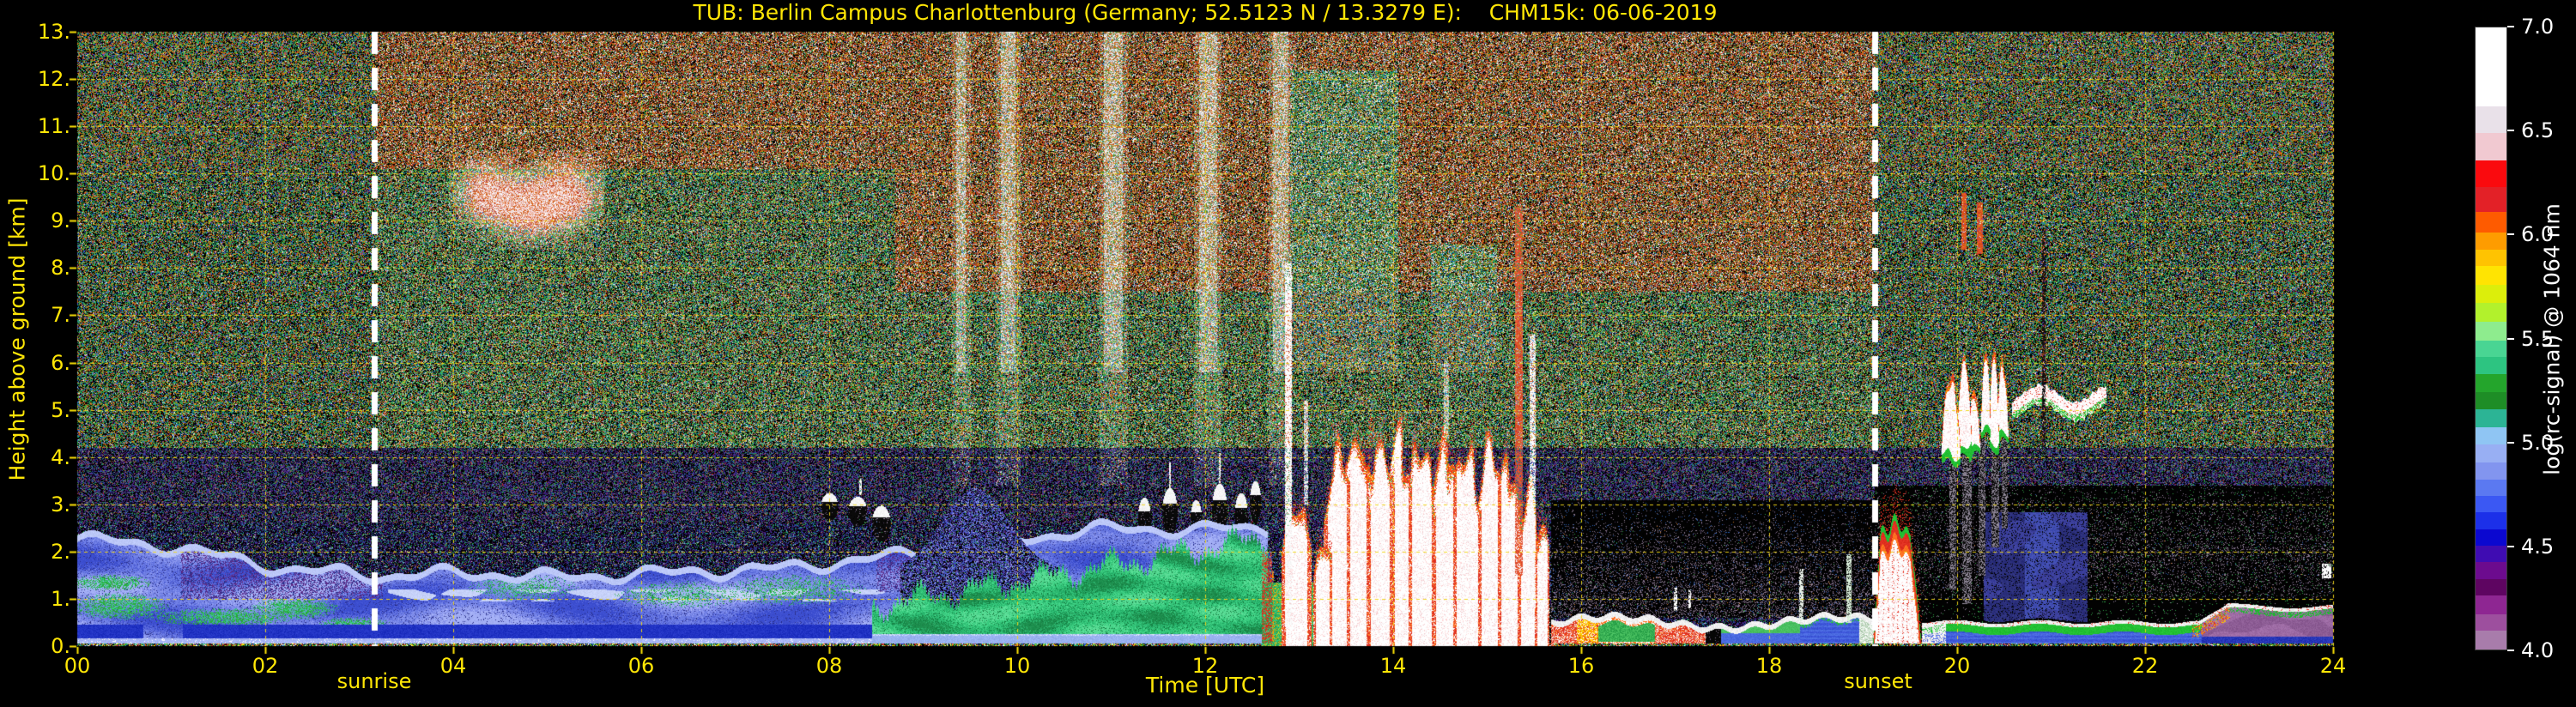 Image resolution: width=2576 pixels, height=707 pixels. I want to click on y-tick-label: 12., so click(53, 79).